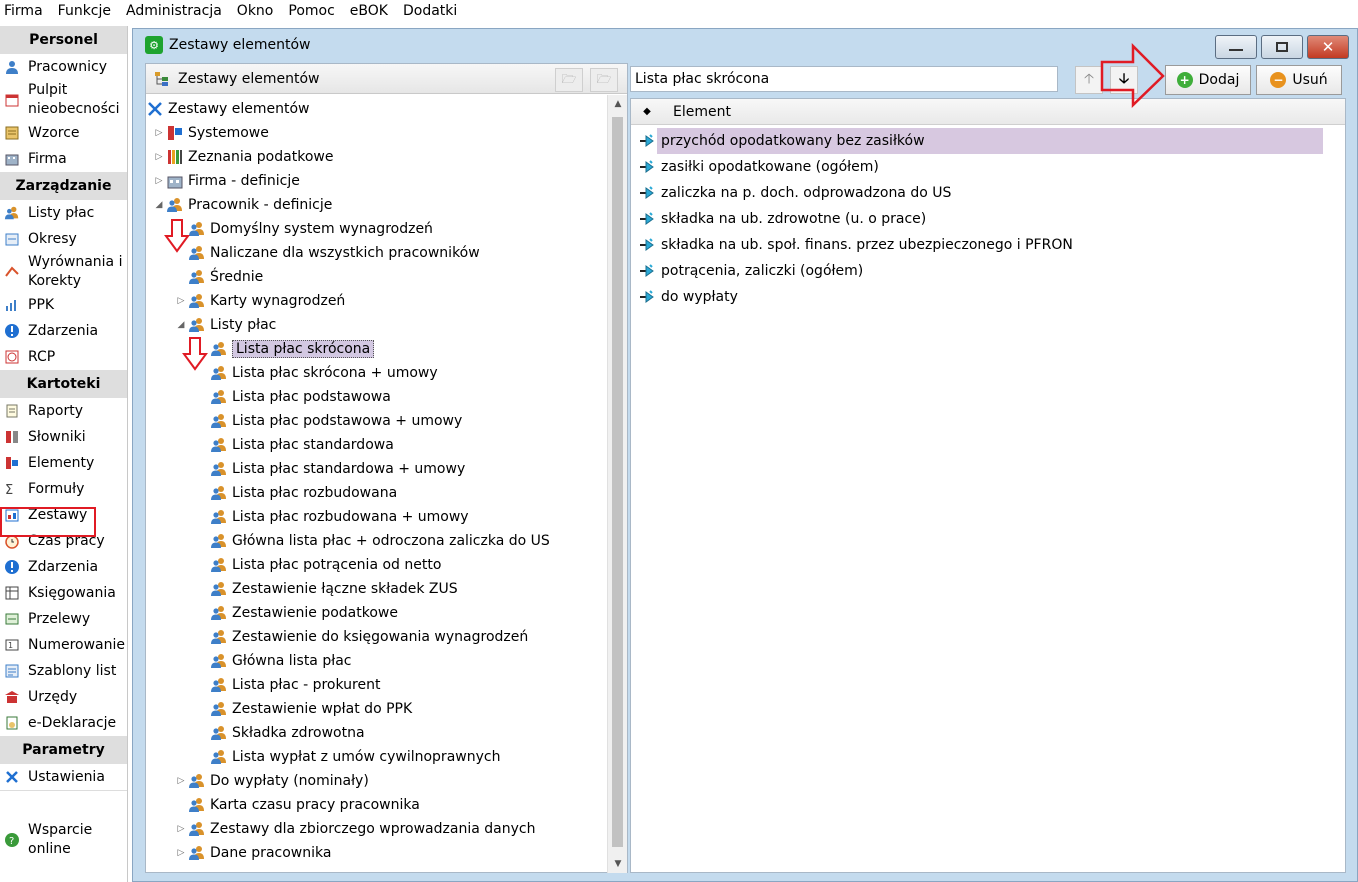 Image resolution: width=1358 pixels, height=882 pixels. I want to click on close-button: ✕, so click(1328, 47).